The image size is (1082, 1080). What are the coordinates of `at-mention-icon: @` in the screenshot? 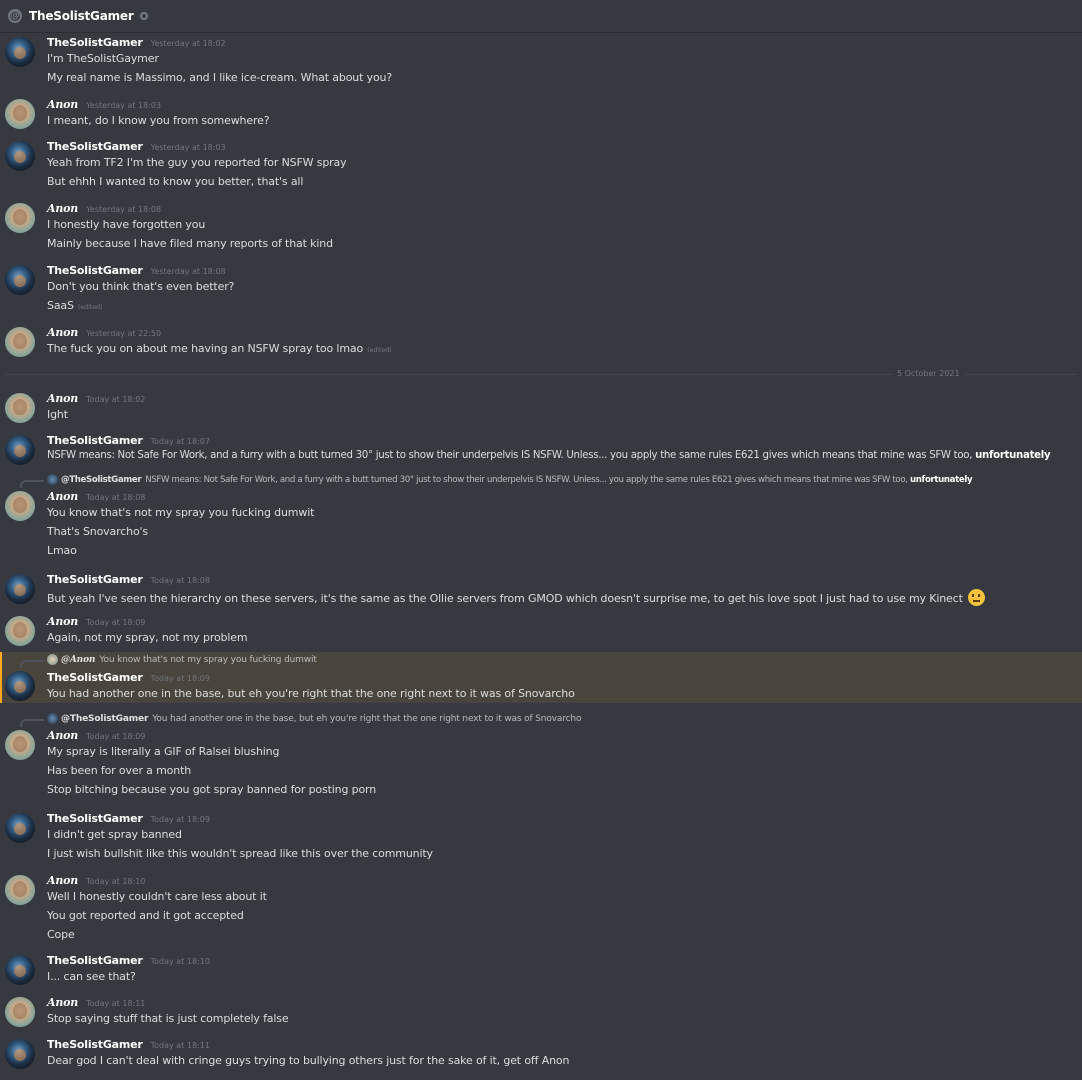 It's located at (15, 16).